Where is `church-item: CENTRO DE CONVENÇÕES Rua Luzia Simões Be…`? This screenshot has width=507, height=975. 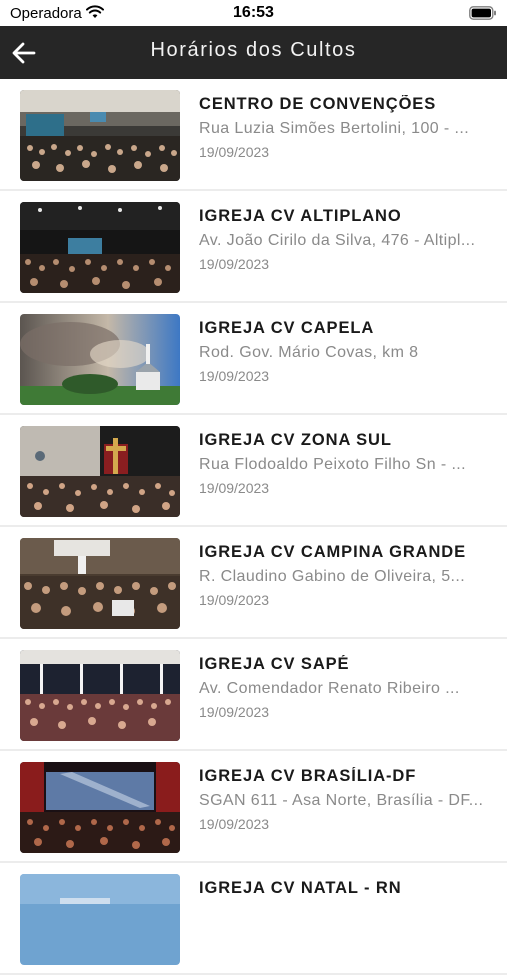 church-item: CENTRO DE CONVENÇÕES Rua Luzia Simões Be… is located at coordinates (253, 135).